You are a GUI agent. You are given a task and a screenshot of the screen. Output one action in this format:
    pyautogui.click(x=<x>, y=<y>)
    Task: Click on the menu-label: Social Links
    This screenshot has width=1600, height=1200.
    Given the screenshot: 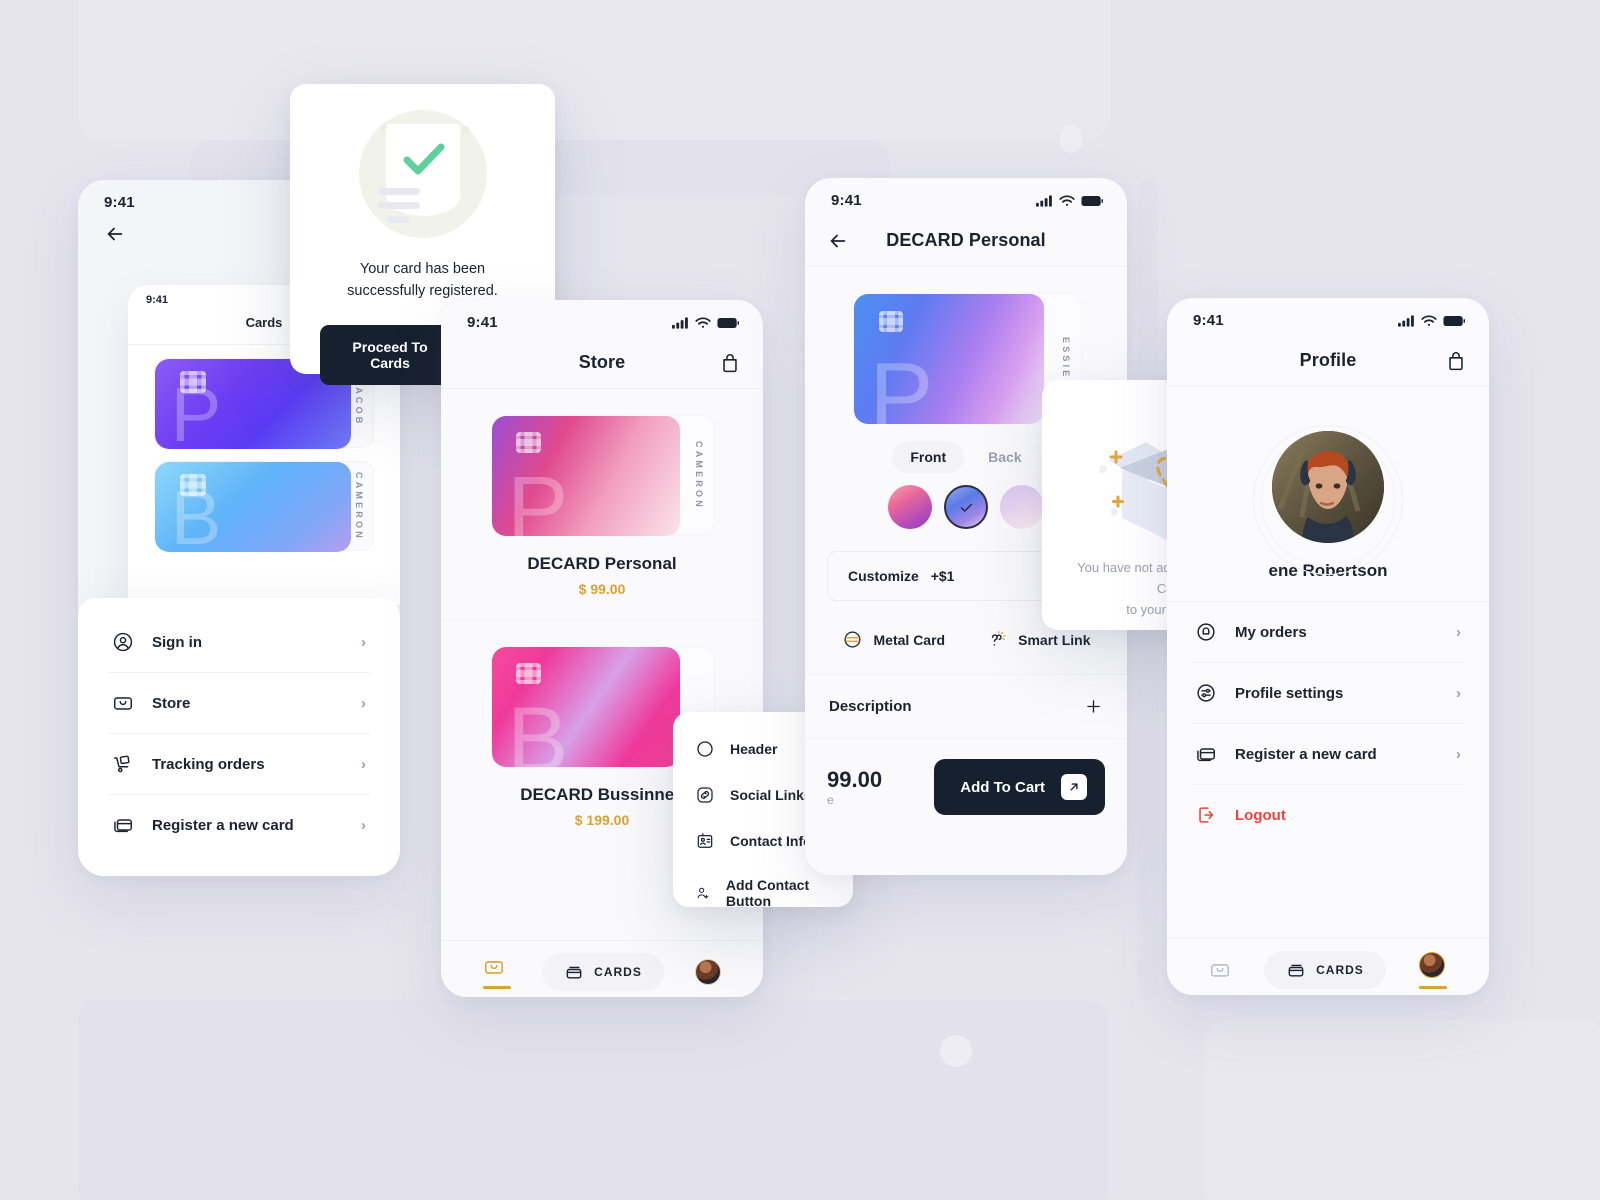 What is the action you would take?
    pyautogui.click(x=771, y=795)
    